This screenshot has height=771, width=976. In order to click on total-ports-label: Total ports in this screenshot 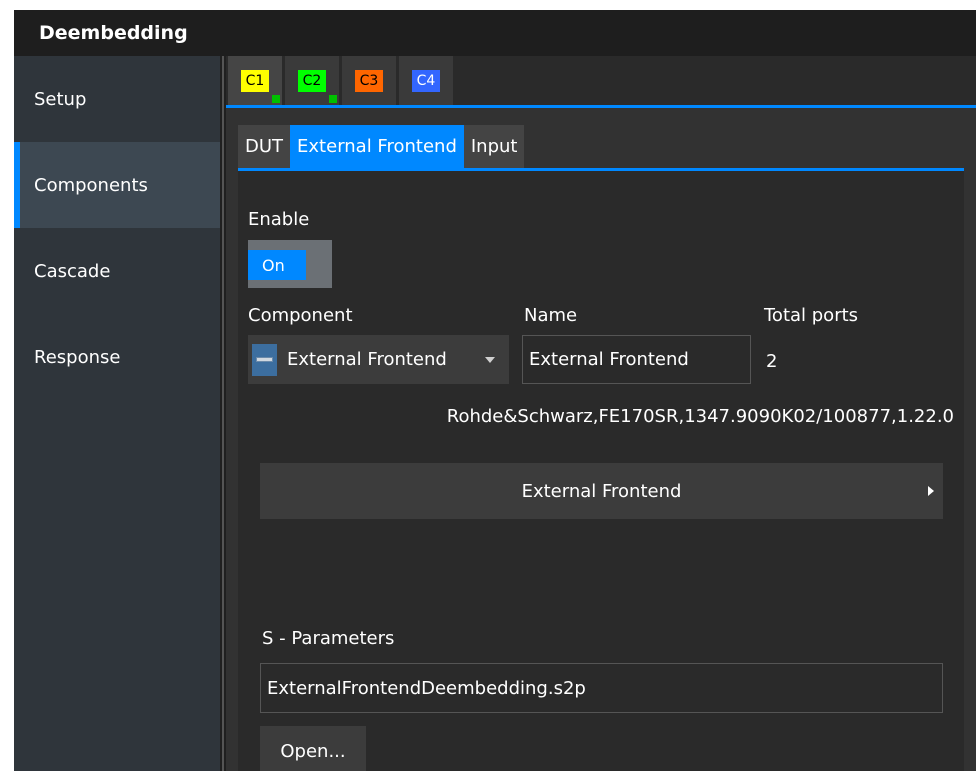, I will do `click(811, 315)`.